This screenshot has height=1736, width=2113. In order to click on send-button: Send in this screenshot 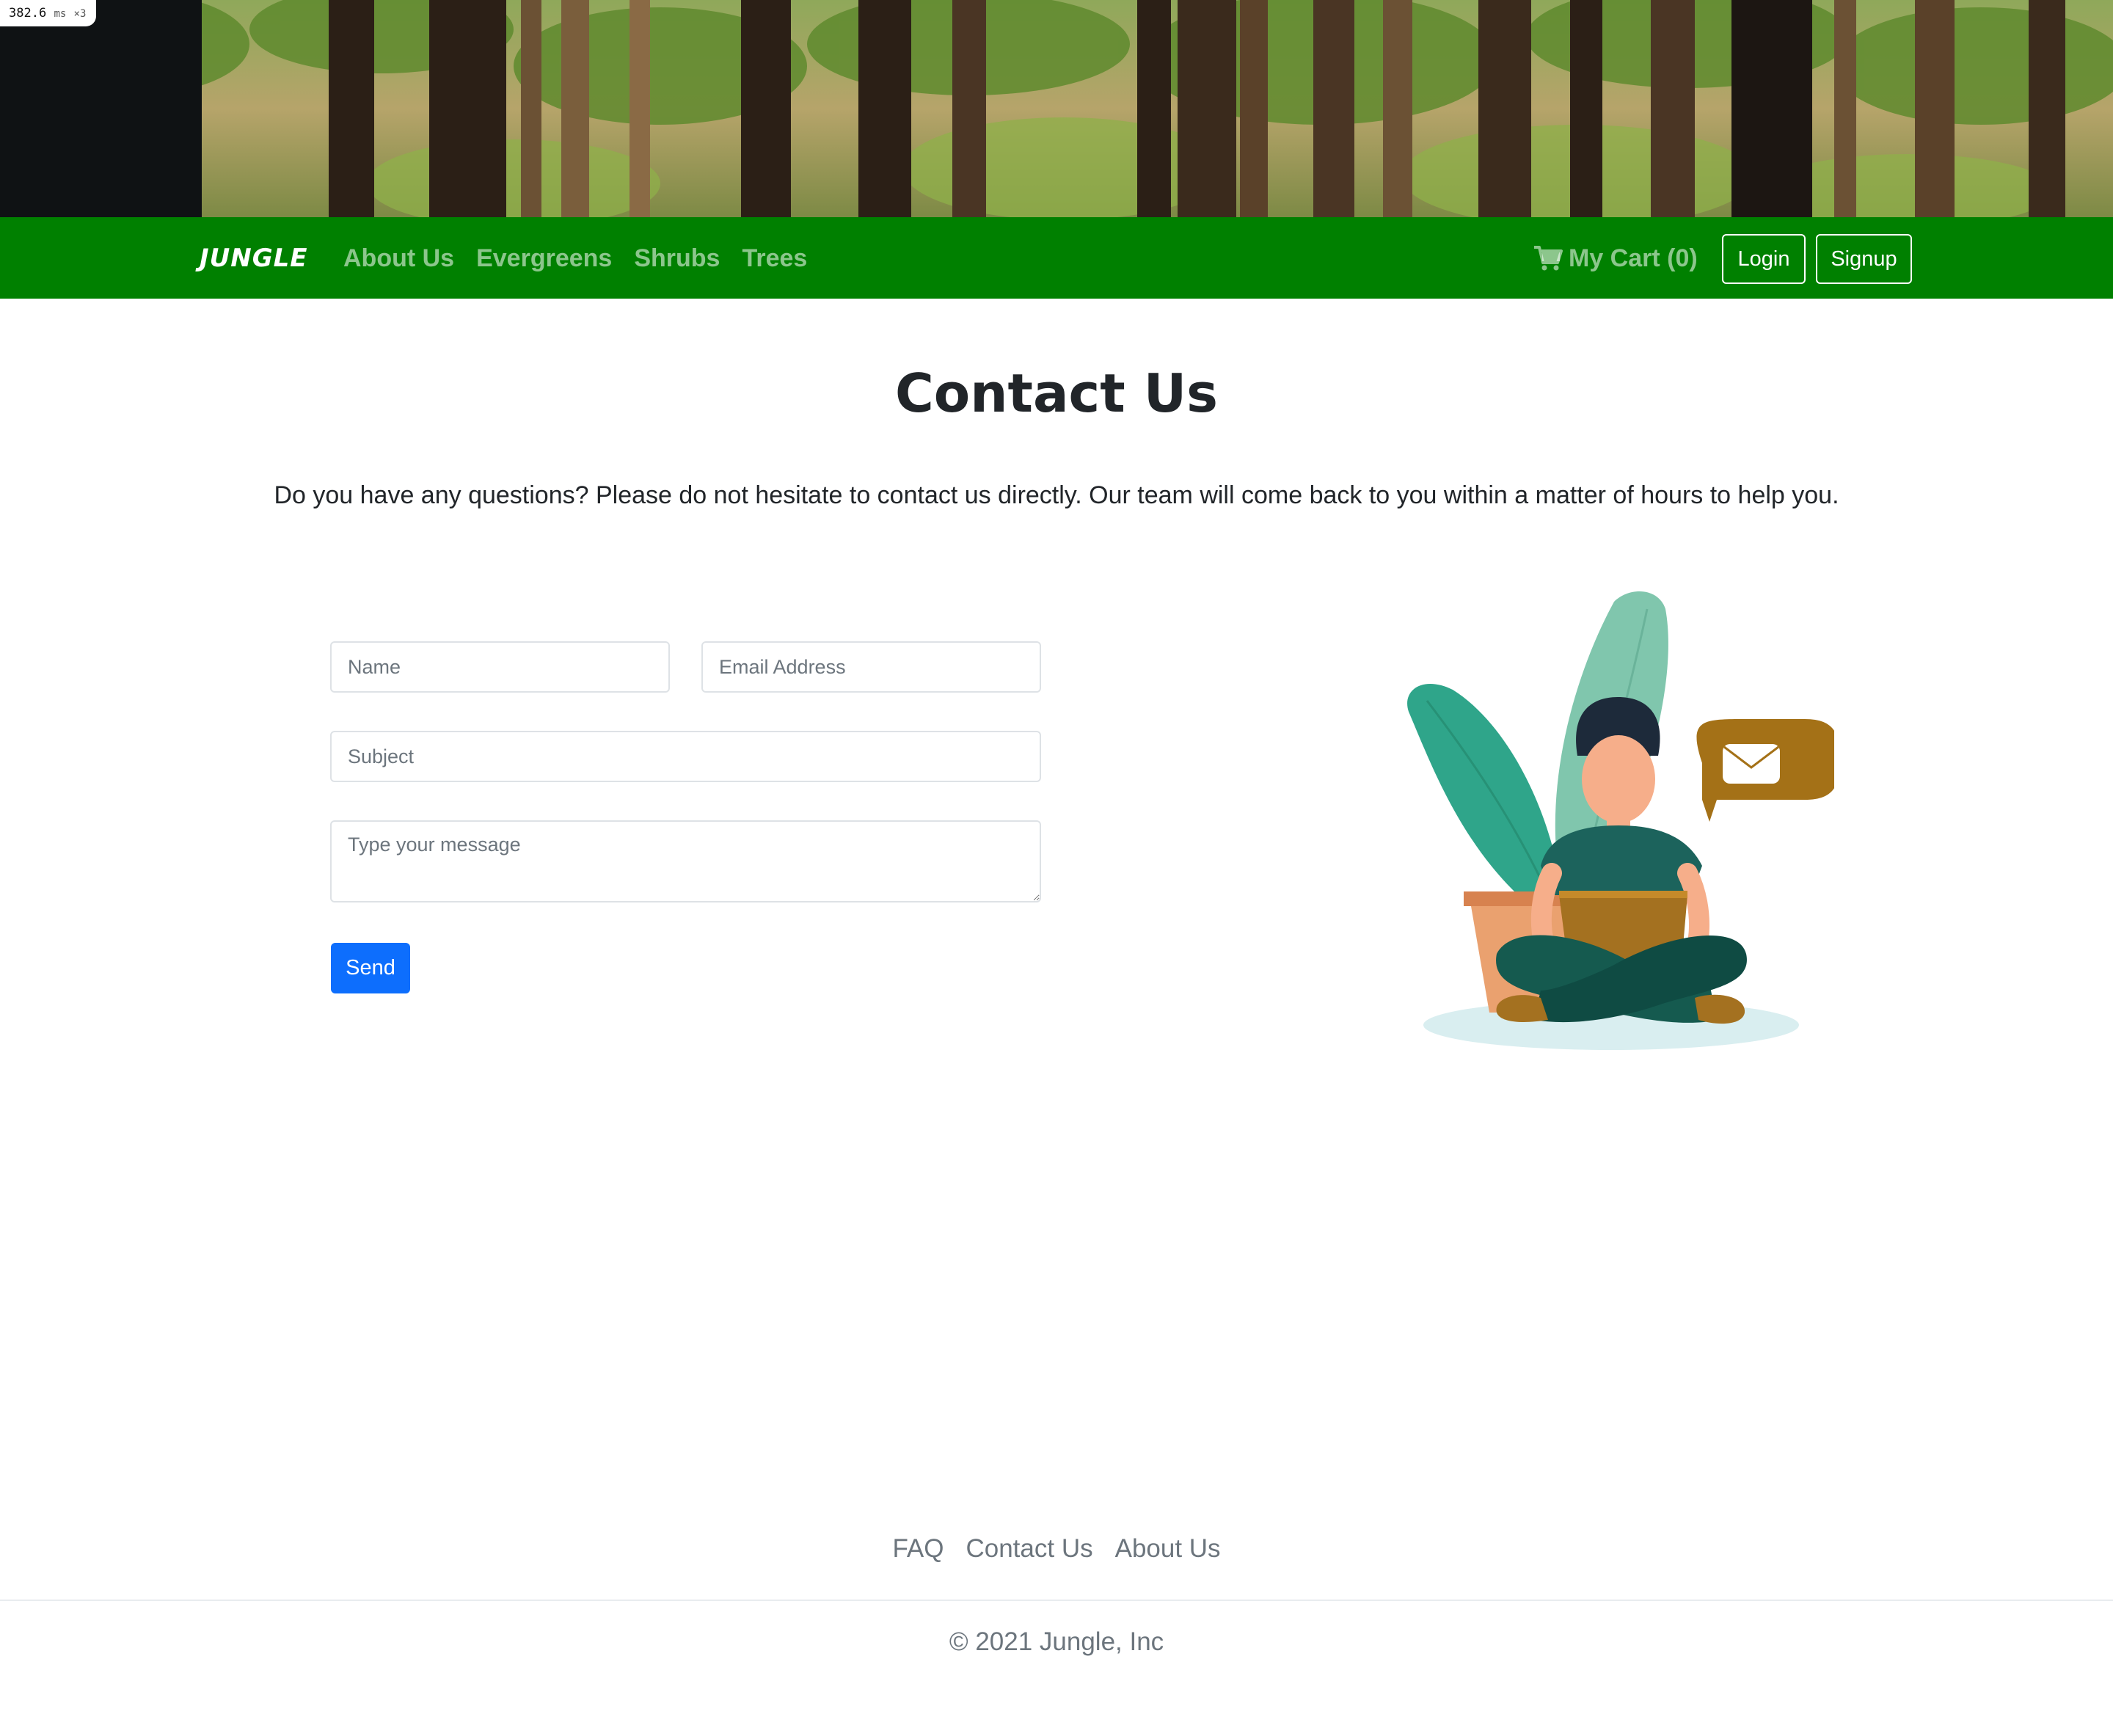, I will do `click(370, 968)`.